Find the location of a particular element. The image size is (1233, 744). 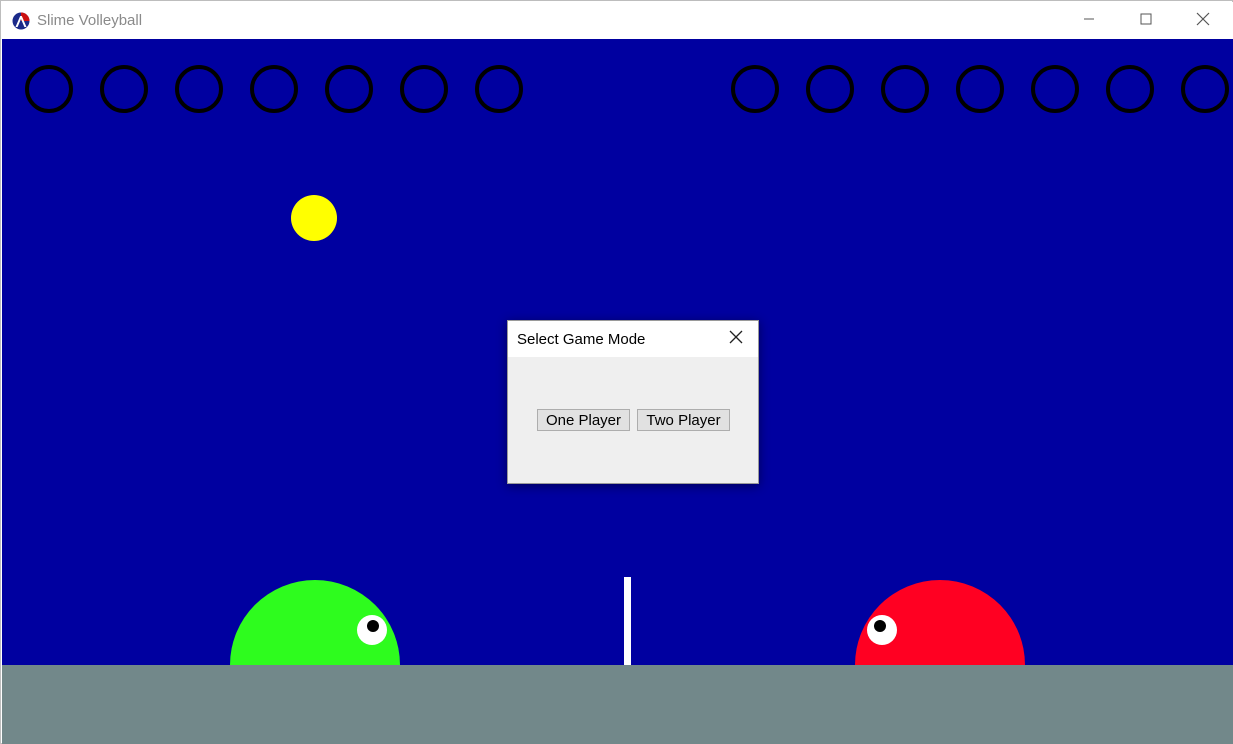

dialog-close-button is located at coordinates (736, 339).